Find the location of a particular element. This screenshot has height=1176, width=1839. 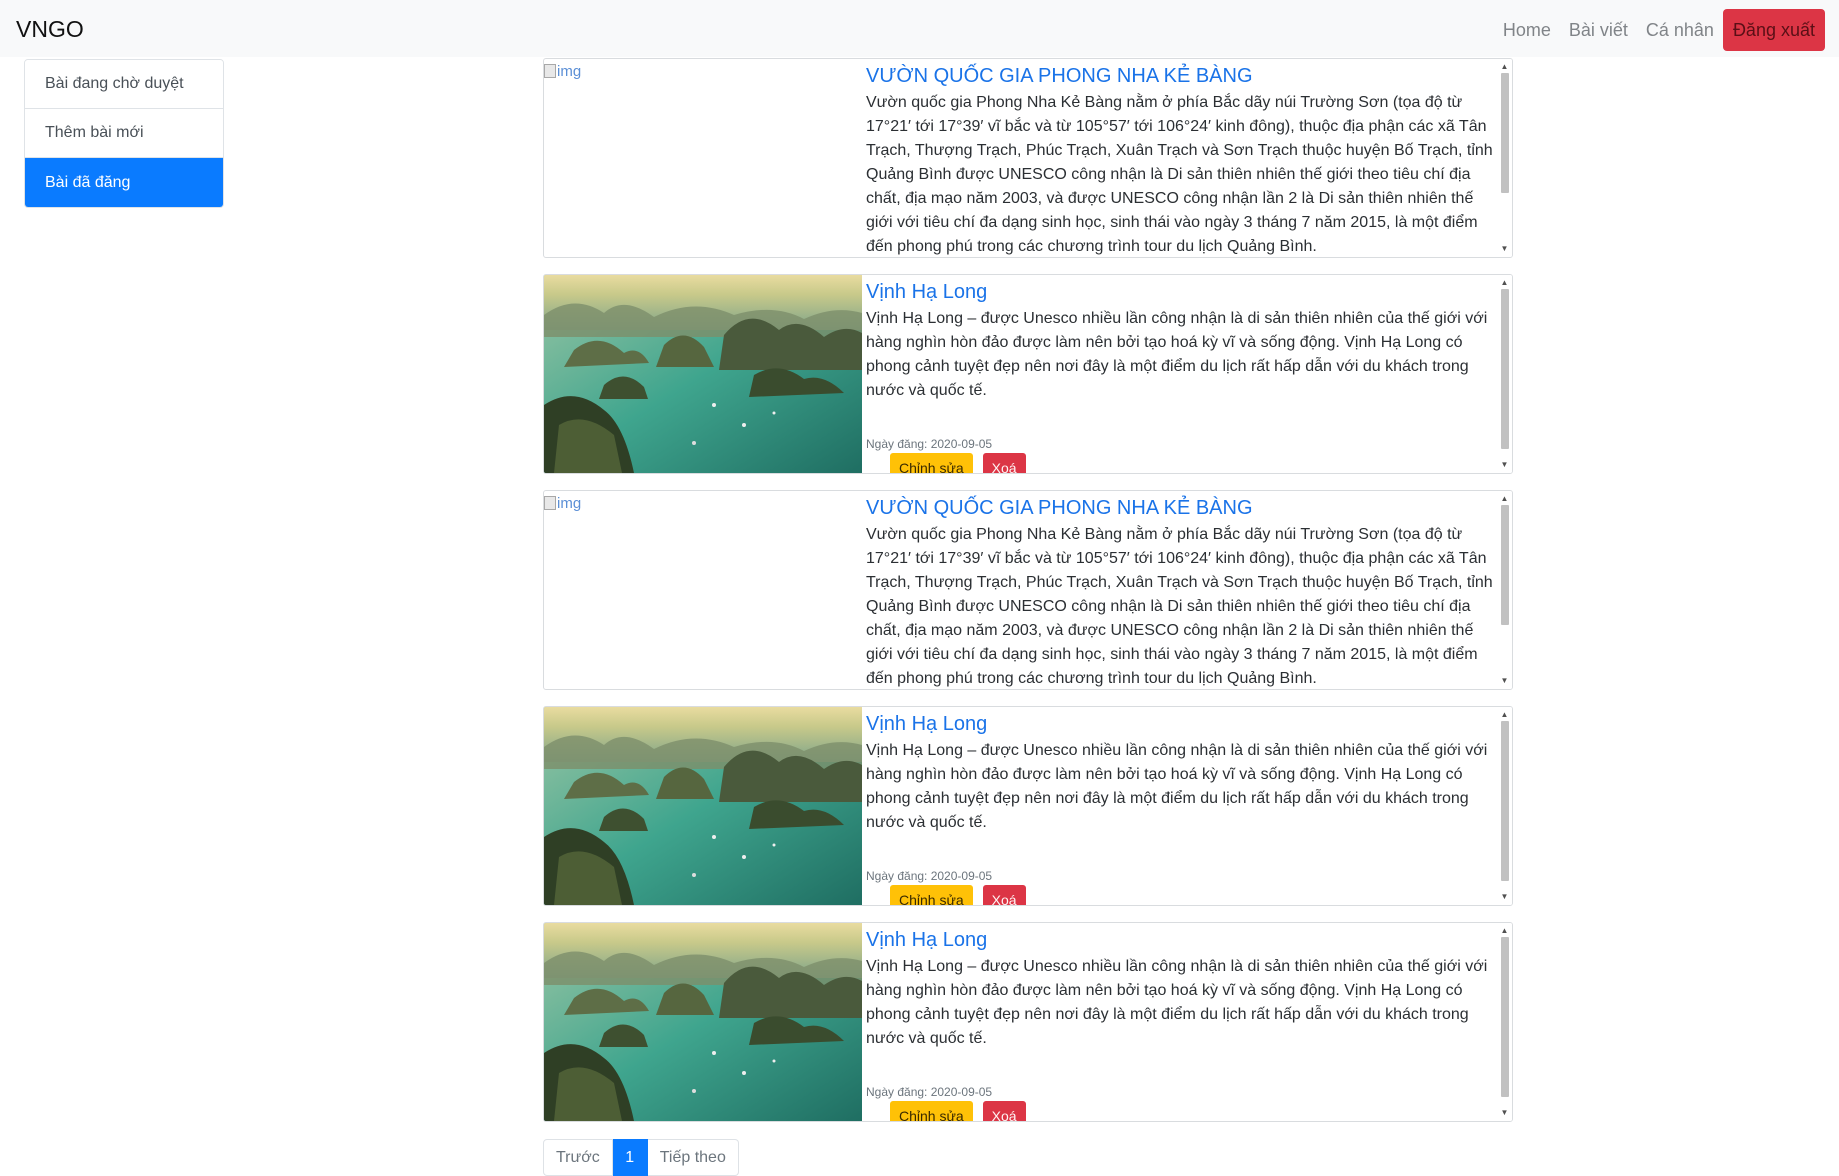

brand-logo: VNGO is located at coordinates (50, 29).